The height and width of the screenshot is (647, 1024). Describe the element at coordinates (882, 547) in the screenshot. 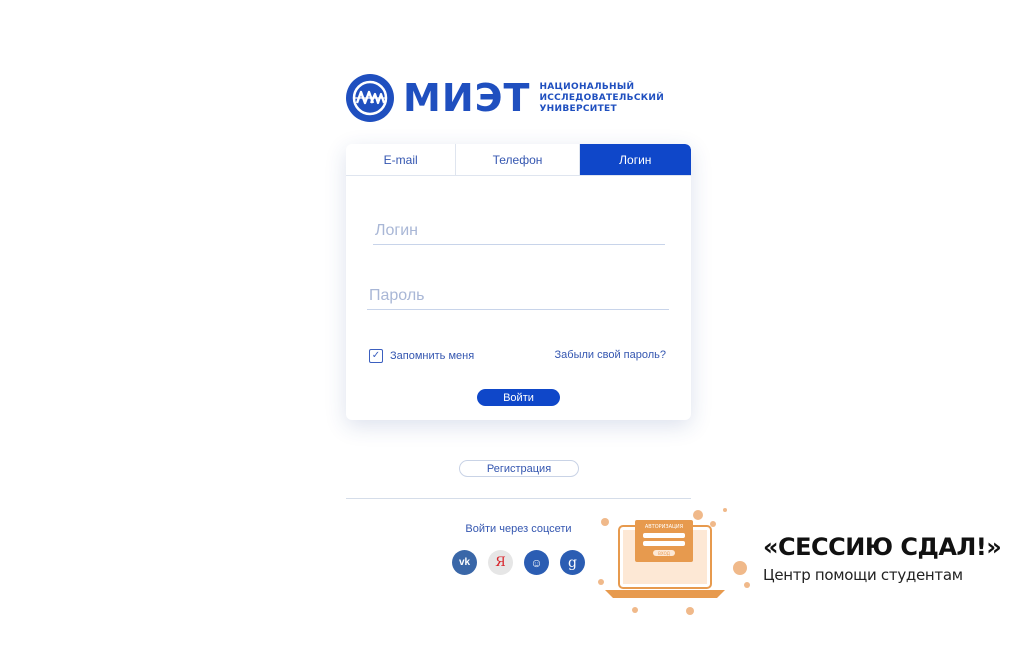

I see `watermark-title: «СЕССИЮ СДАЛ!»` at that location.